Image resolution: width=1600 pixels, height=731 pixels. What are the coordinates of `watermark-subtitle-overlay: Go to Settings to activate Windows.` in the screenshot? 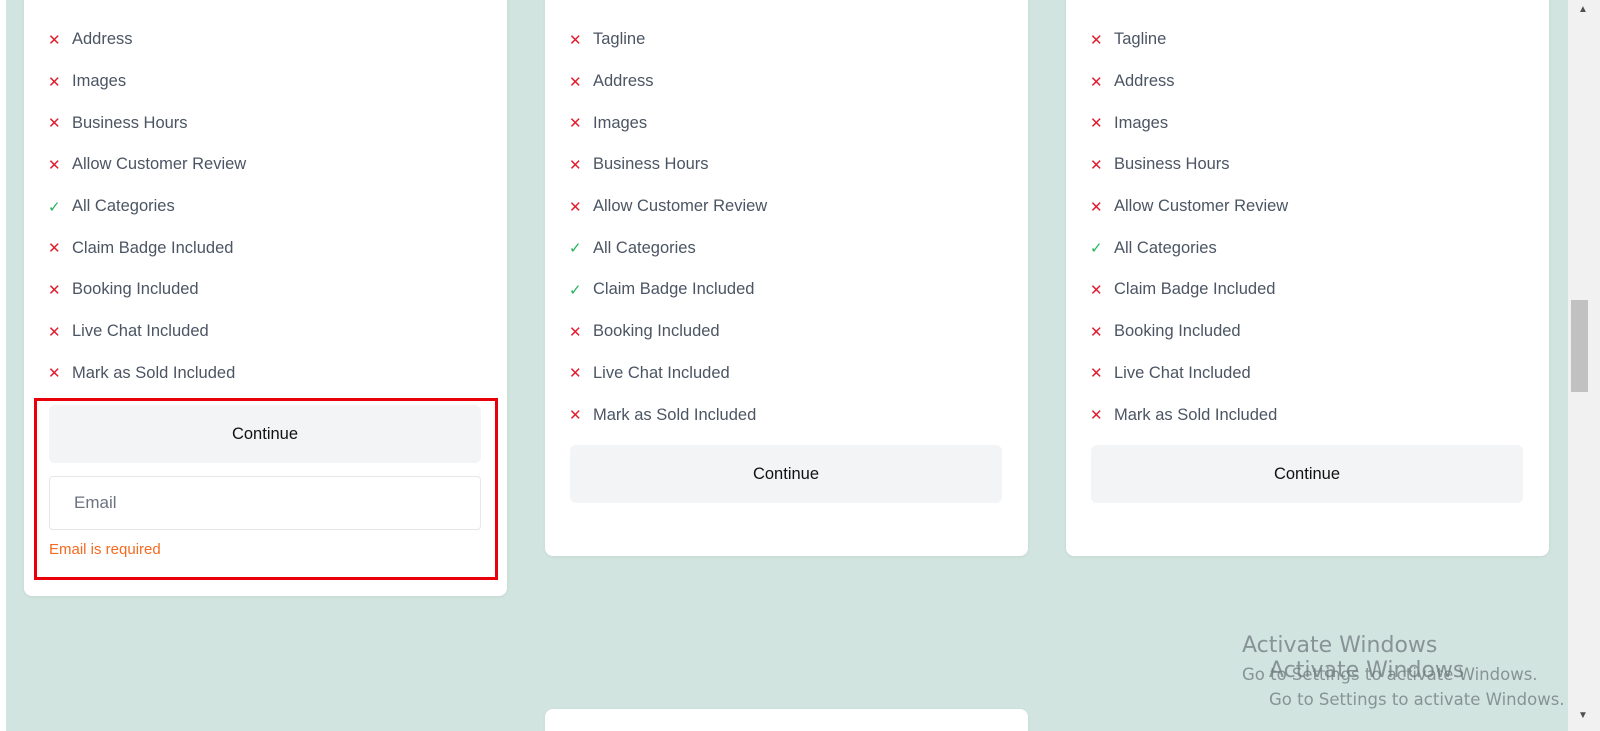 It's located at (1417, 699).